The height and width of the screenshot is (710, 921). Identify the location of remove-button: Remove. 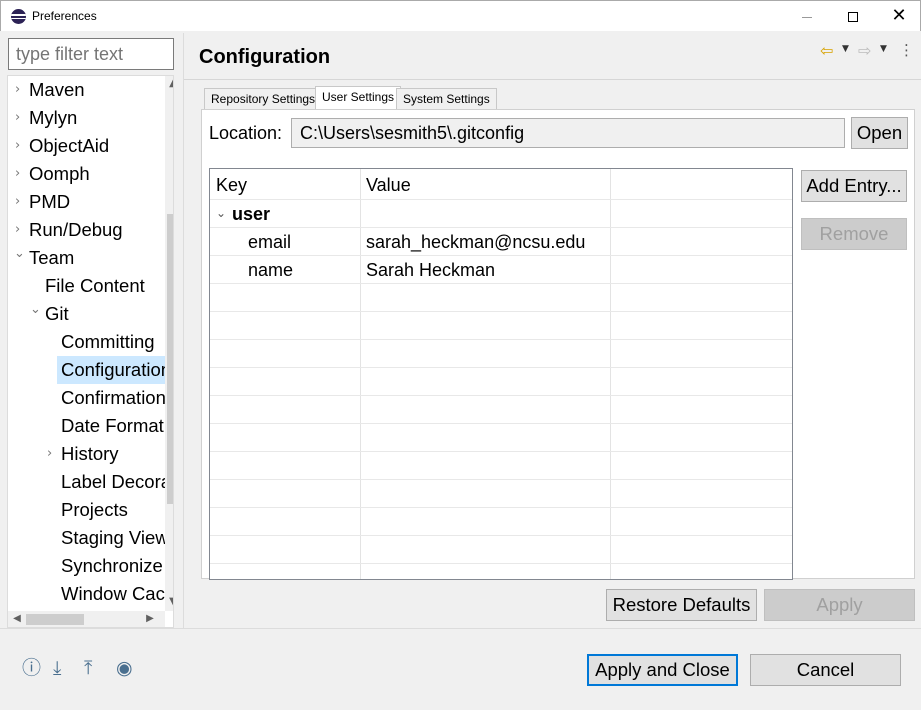
(854, 234).